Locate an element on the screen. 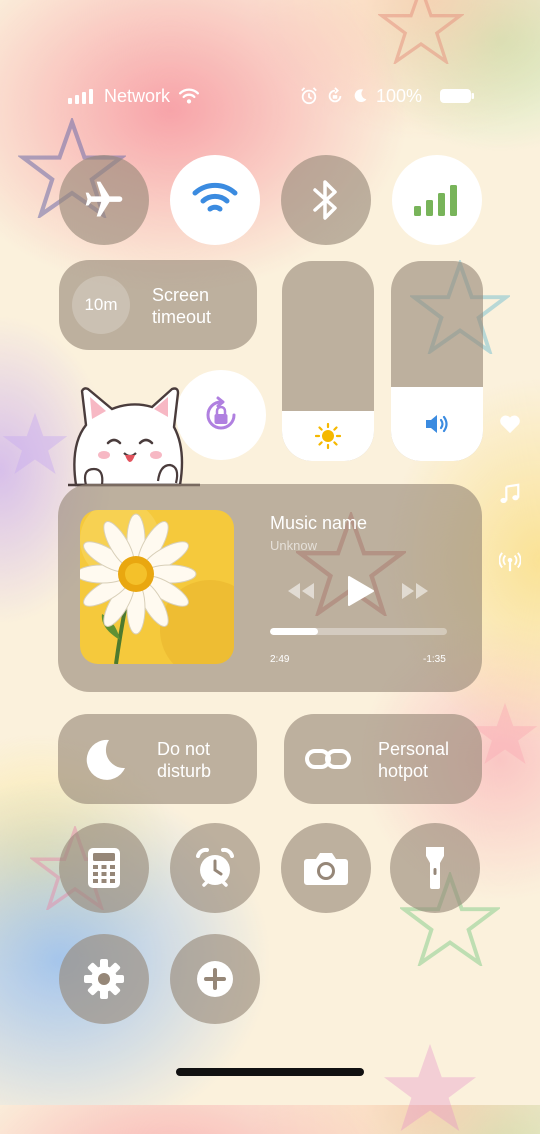 The width and height of the screenshot is (540, 1134). airplane-icon is located at coordinates (104, 199).